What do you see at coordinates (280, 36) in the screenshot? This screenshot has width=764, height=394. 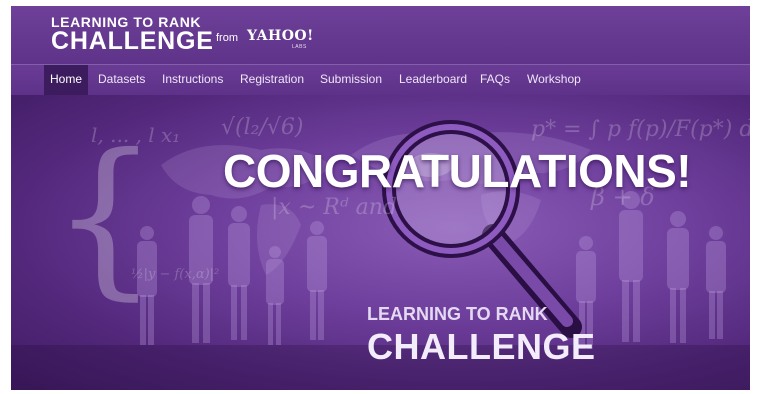 I see `yahoo-logo: YAHOO!` at bounding box center [280, 36].